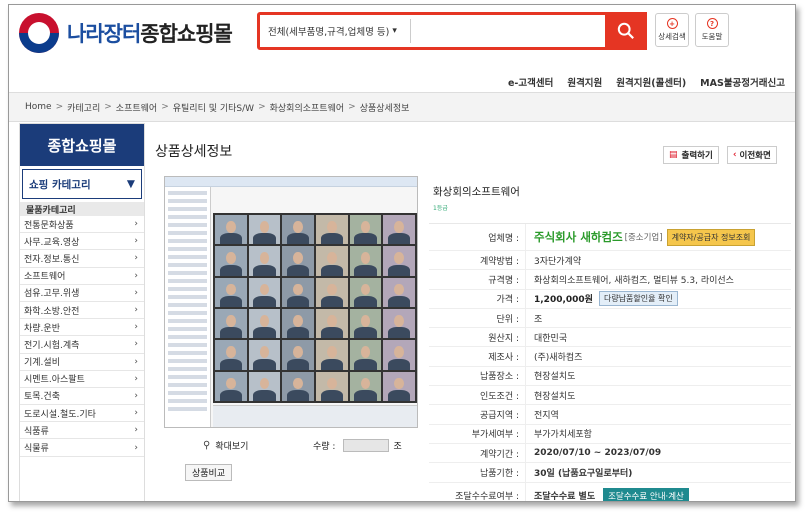 The height and width of the screenshot is (515, 805). I want to click on breadcrumb-utility: 유틸리티 및 기타S/W, so click(213, 107).